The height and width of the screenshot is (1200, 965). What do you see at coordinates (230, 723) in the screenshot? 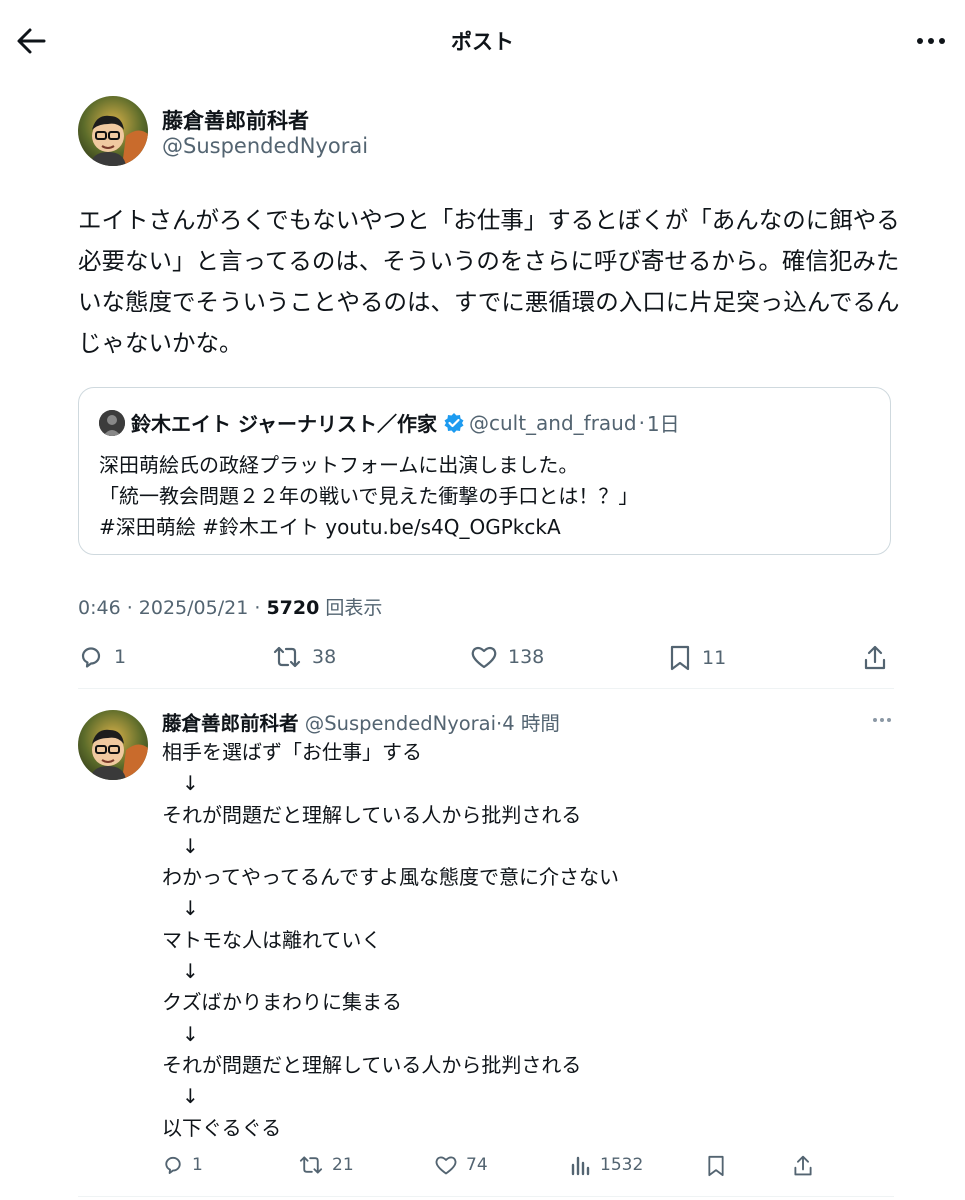
I see `reply-author-name: 藤倉善郎前科者` at bounding box center [230, 723].